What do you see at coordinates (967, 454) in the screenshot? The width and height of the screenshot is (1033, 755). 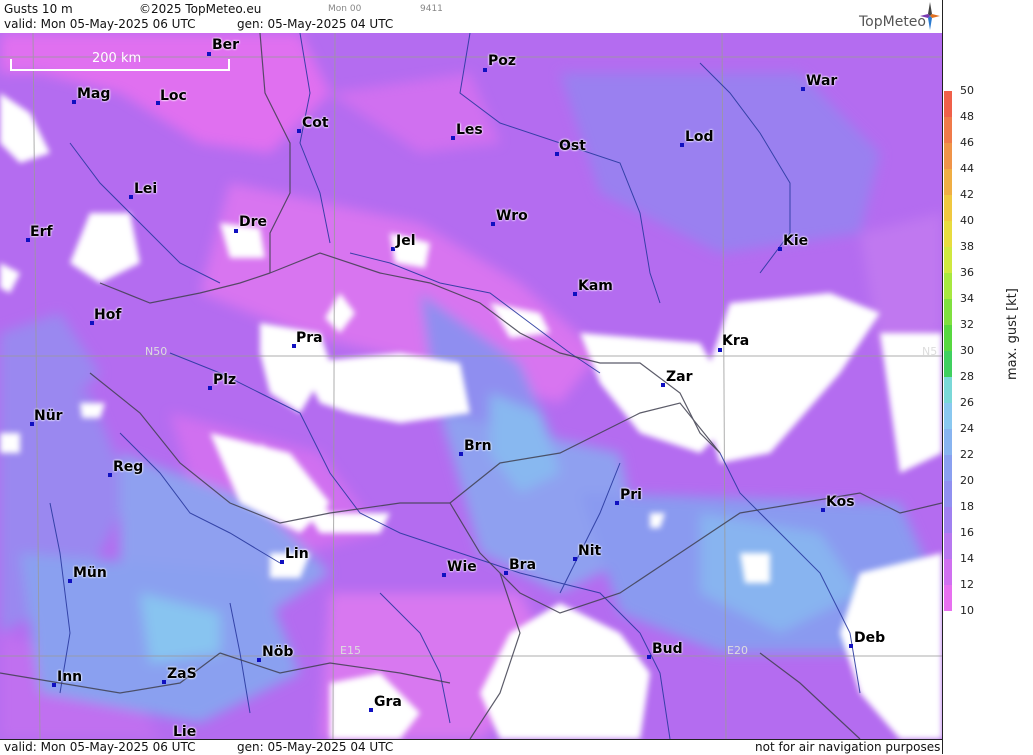 I see `colorbar-tick-label: 22` at bounding box center [967, 454].